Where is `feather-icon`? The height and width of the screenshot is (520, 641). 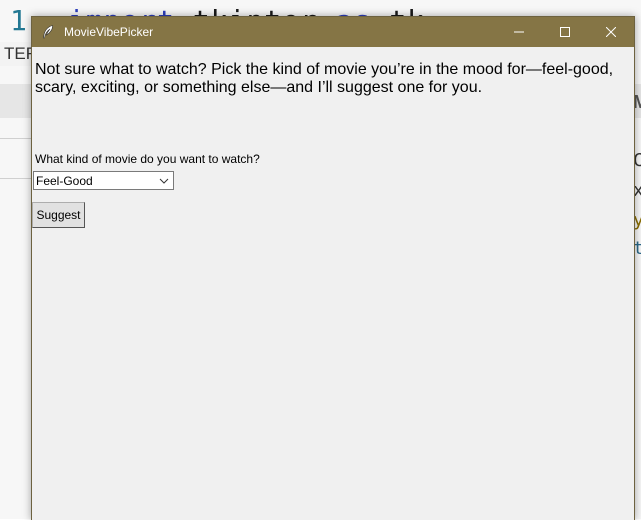
feather-icon is located at coordinates (48, 32).